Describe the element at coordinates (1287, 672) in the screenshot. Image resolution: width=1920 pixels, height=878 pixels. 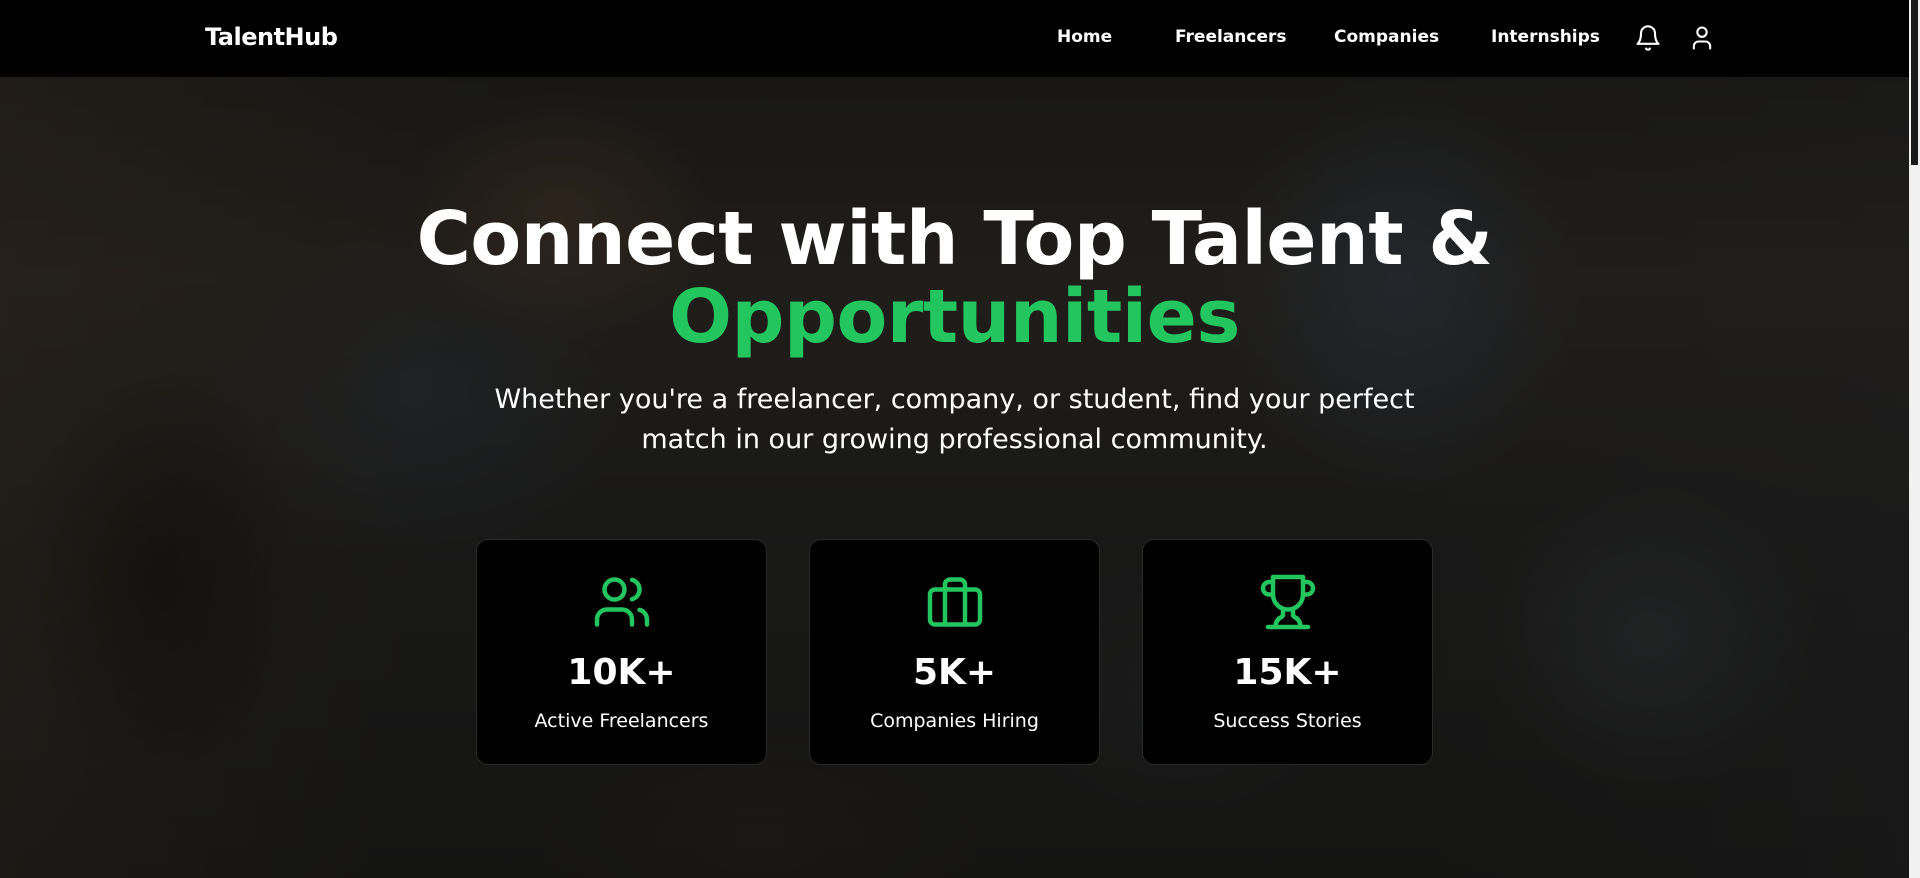
I see `stat-value: 15K+` at that location.